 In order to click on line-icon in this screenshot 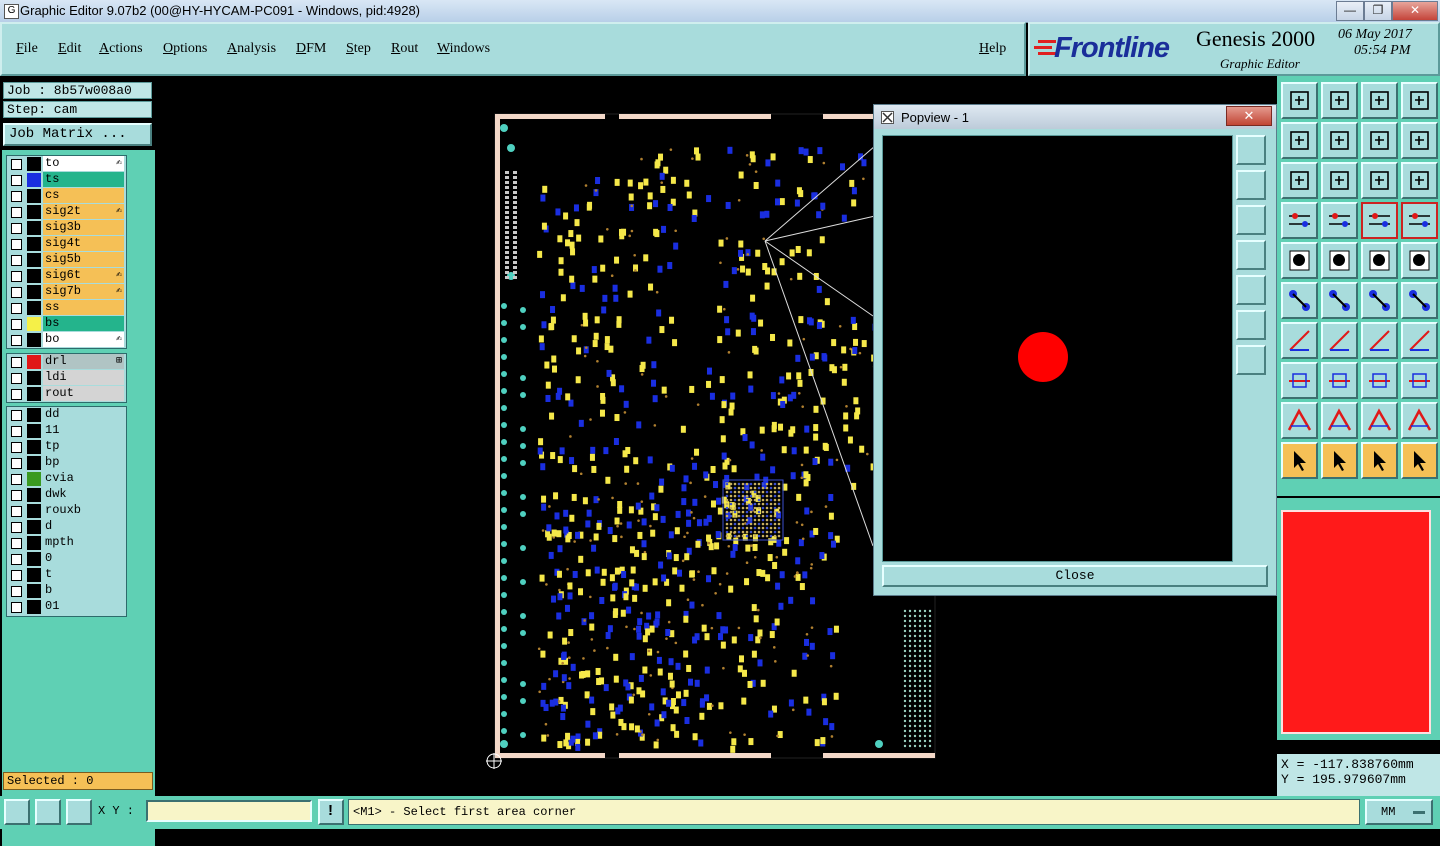, I will do `click(1339, 340)`.